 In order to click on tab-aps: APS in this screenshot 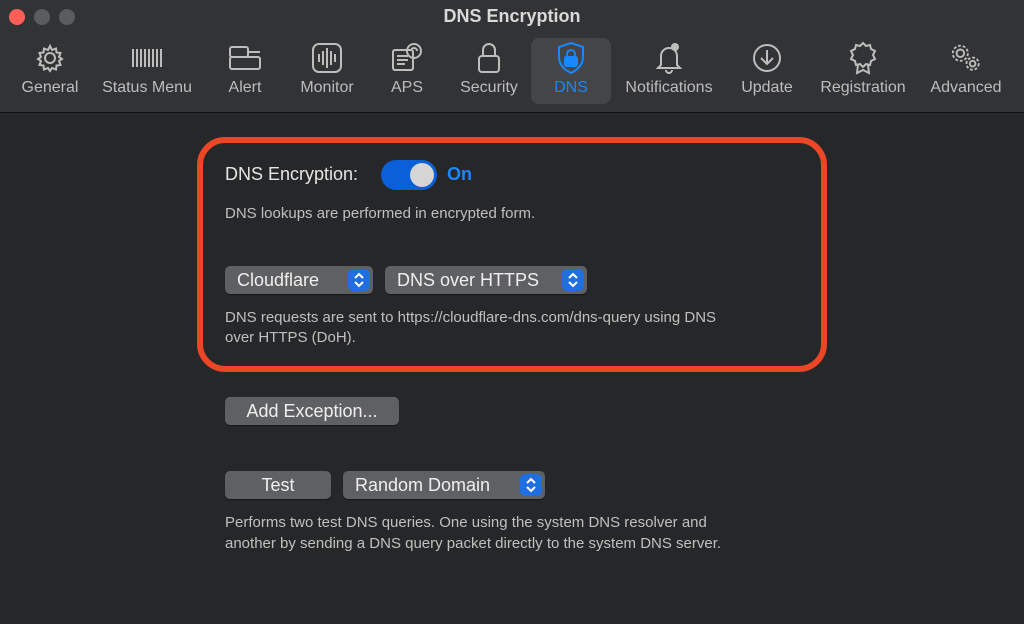, I will do `click(407, 71)`.